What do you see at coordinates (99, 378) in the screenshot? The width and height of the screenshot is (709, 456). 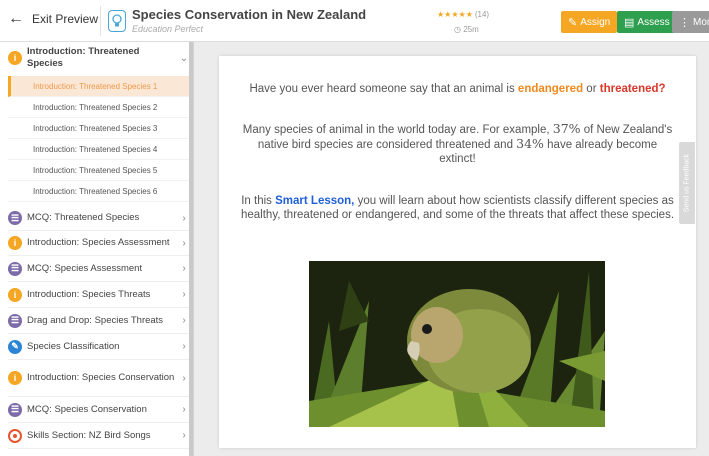 I see `sidebar-item-intro-species-conservation: i Introduction: Species Conservation ›` at bounding box center [99, 378].